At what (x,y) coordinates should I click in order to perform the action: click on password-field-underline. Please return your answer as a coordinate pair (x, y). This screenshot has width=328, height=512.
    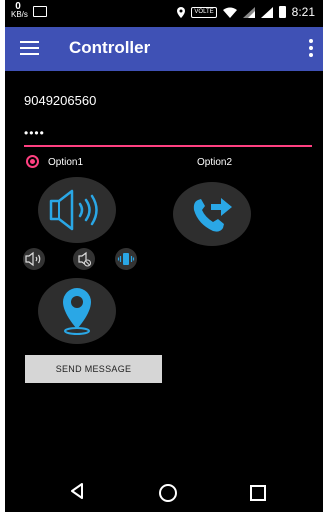
    Looking at the image, I should click on (168, 146).